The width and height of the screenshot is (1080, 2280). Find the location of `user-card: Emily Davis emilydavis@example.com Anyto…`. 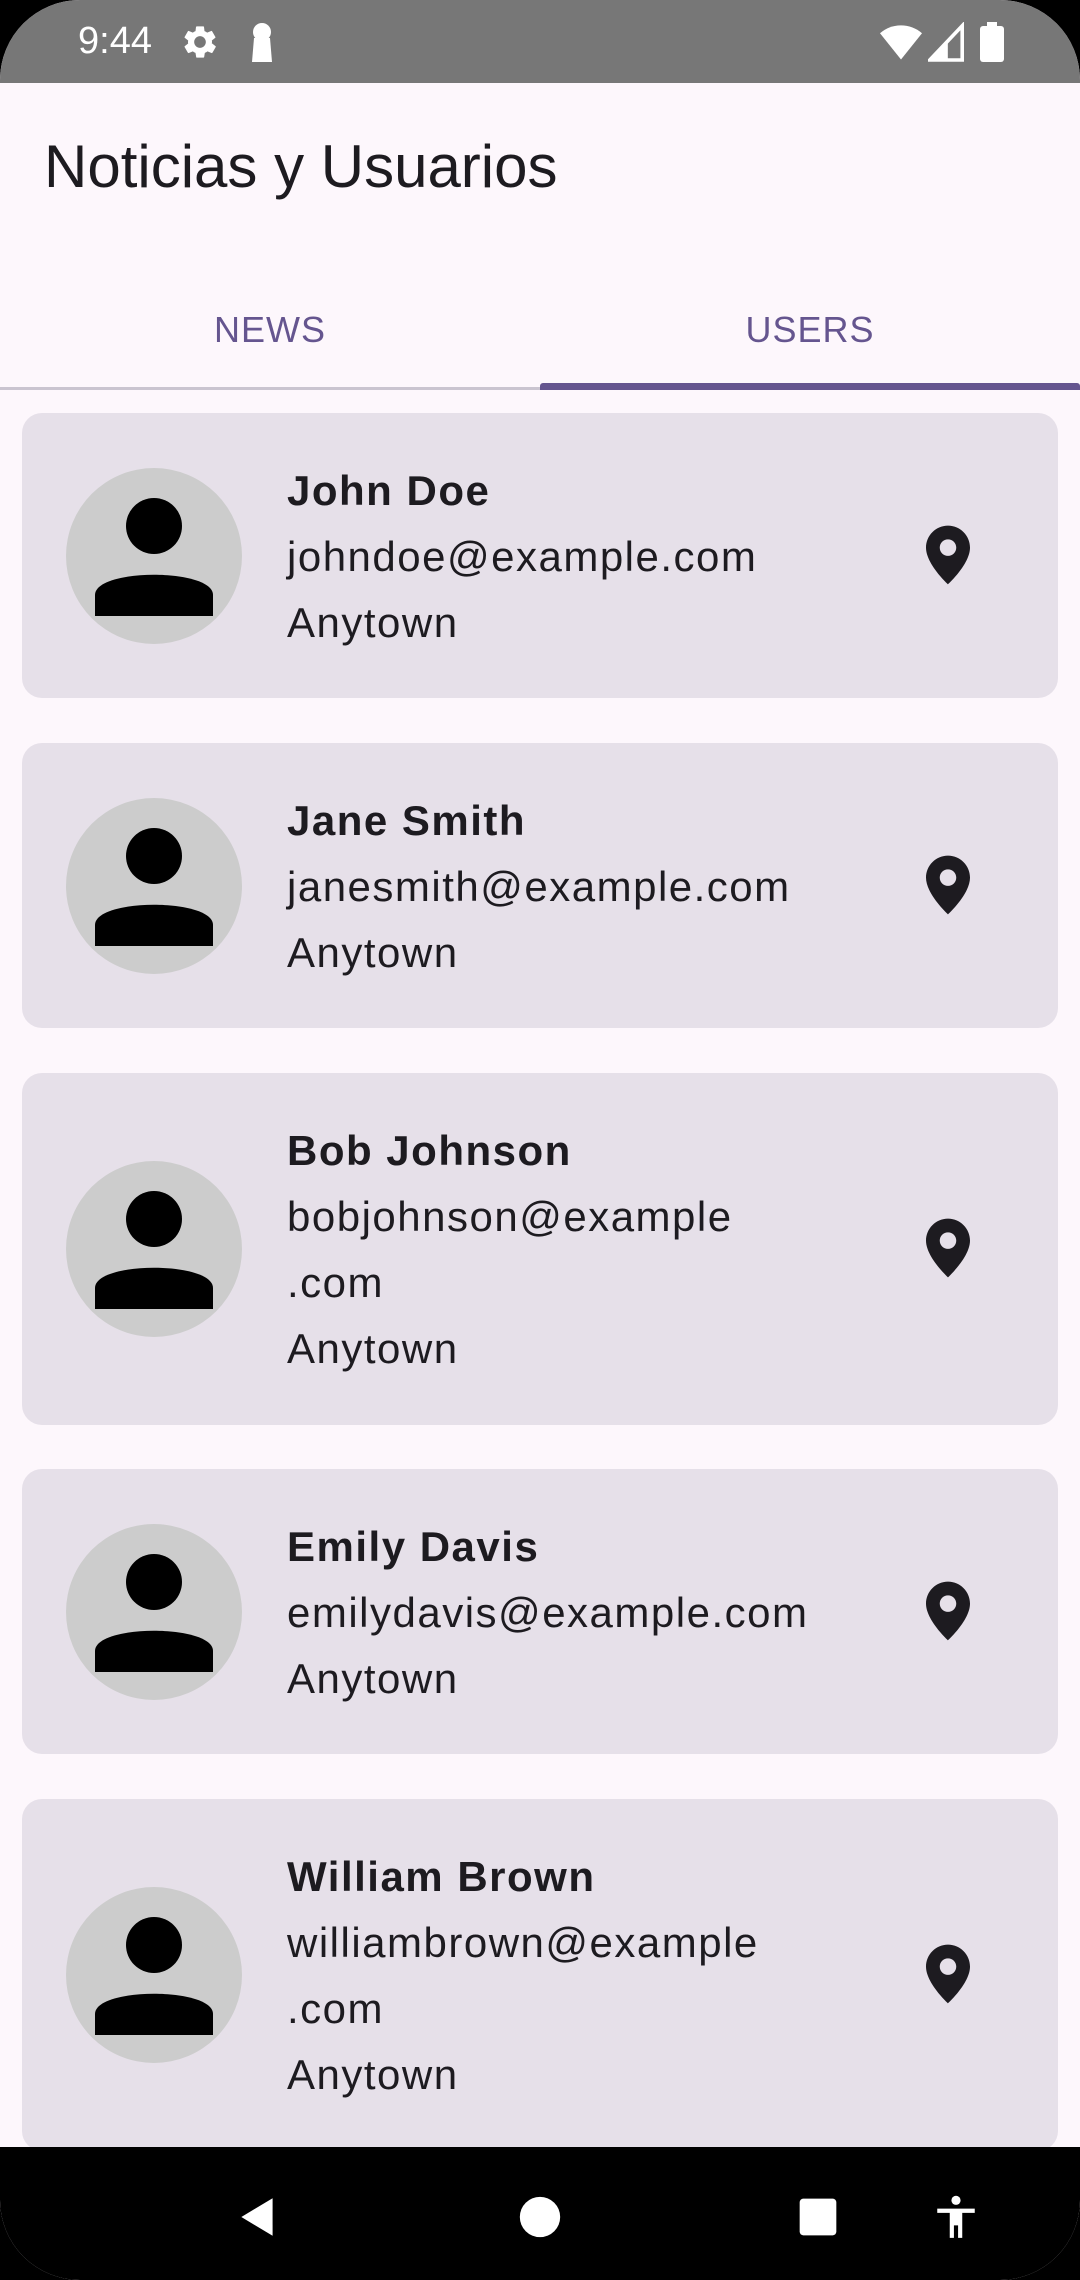

user-card: Emily Davis emilydavis@example.com Anyto… is located at coordinates (540, 1611).